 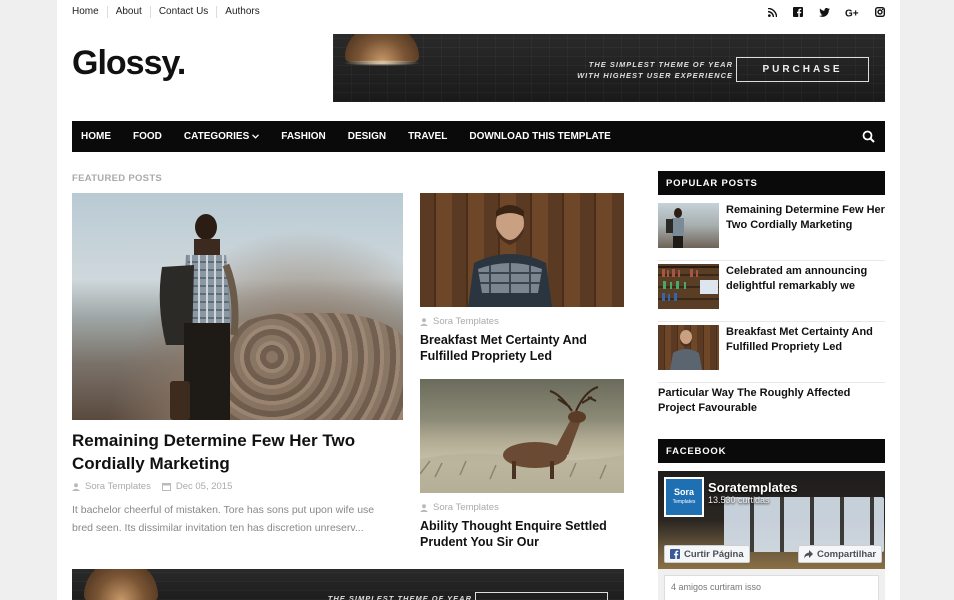 I want to click on featured-side-2-meta: Sora Templates, so click(x=459, y=507).